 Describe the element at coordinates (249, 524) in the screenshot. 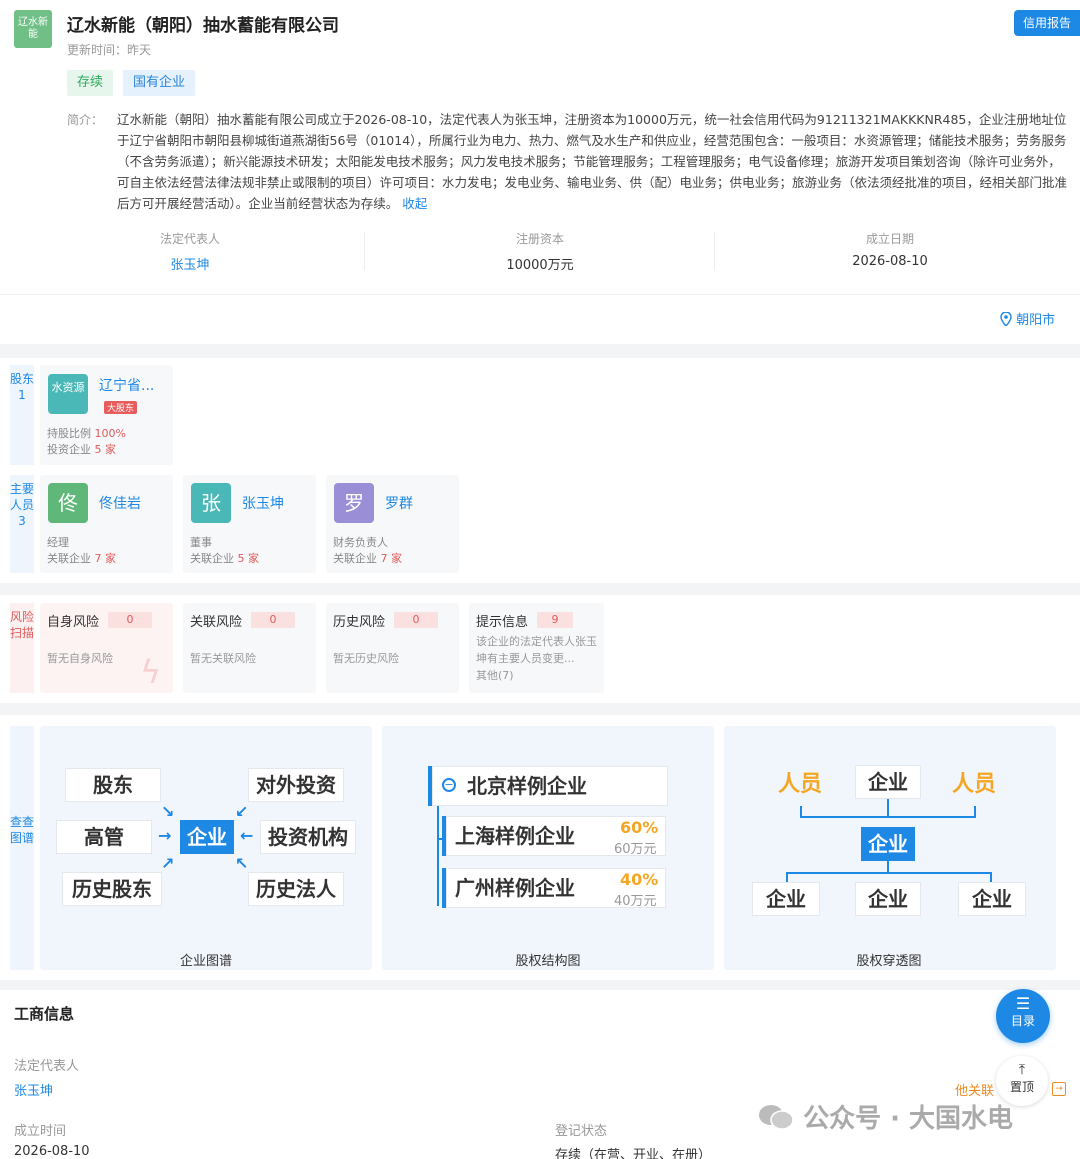

I see `person-card: 张 张玉坤 董事 关联企业 5 家` at that location.